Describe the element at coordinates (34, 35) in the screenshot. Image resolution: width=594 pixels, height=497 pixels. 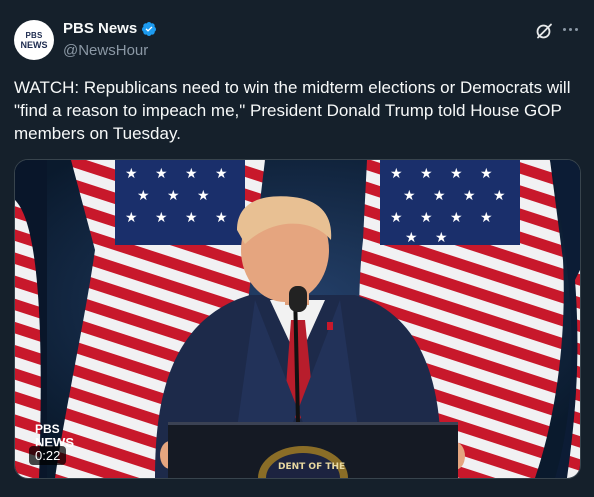
I see `avatar-logo-top: PBS` at that location.